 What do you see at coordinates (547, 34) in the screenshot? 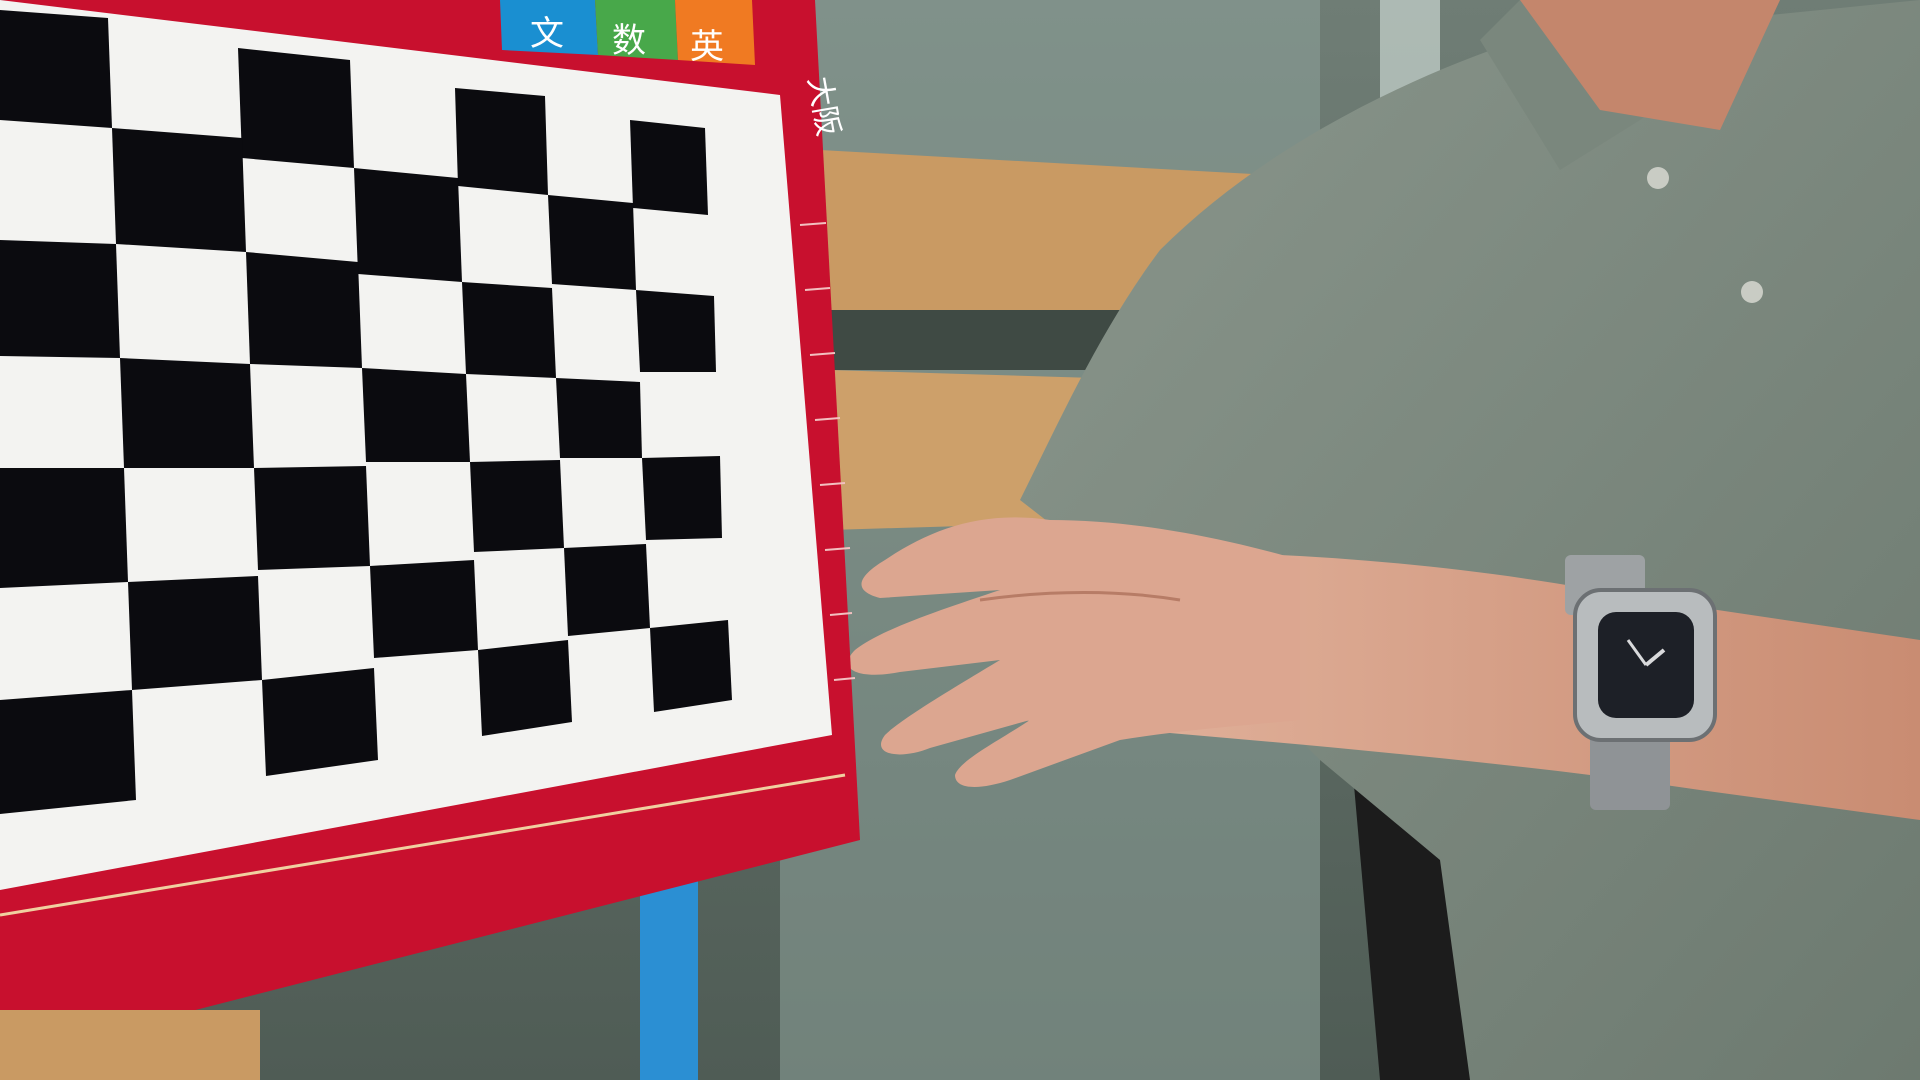
I see `tab-label-blue: 文` at bounding box center [547, 34].